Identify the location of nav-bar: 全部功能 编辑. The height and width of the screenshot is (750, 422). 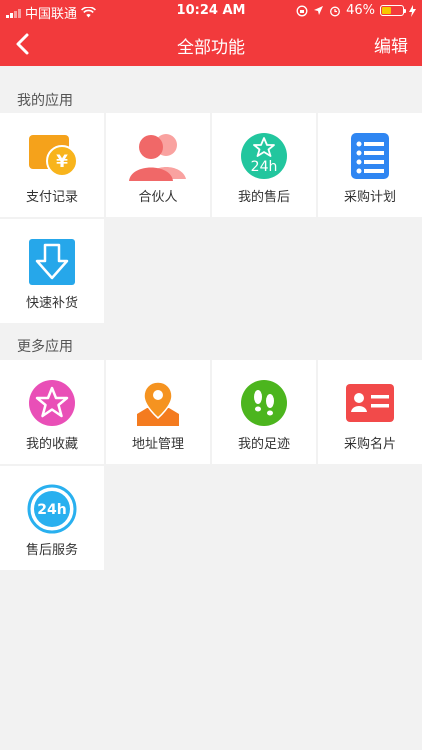
(211, 44).